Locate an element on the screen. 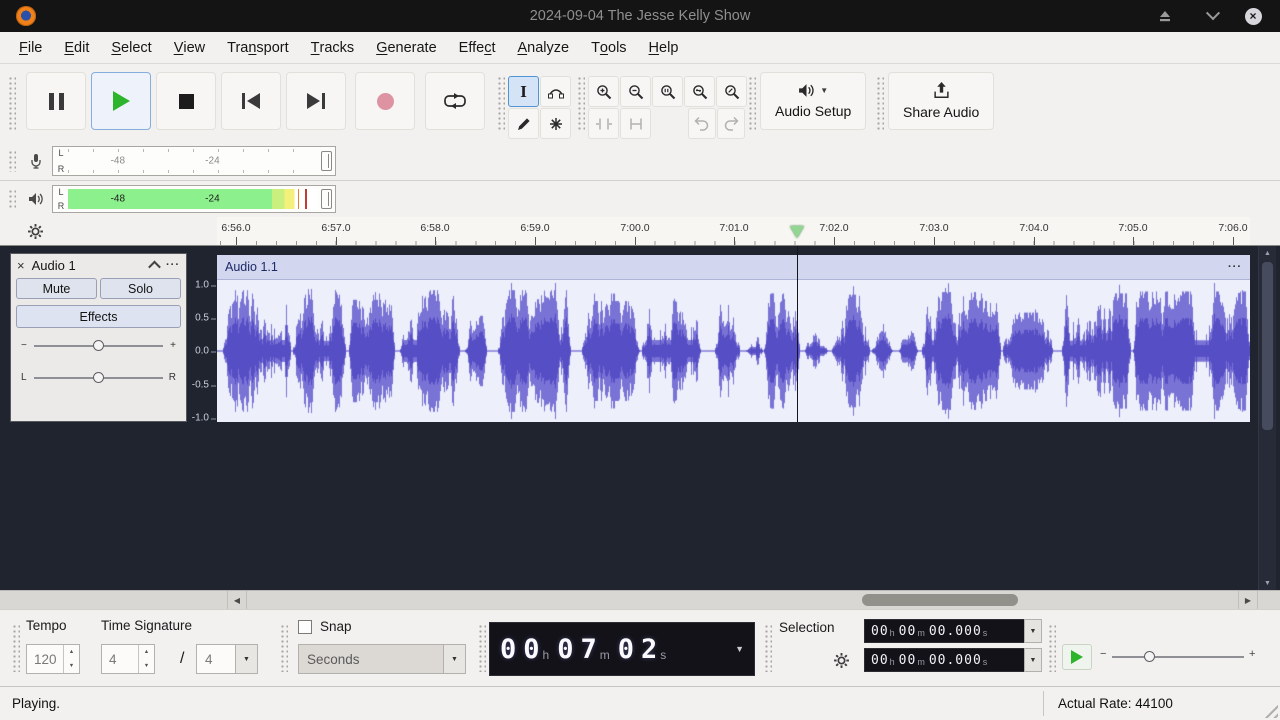 The height and width of the screenshot is (720, 1280). time-format-caret-icon: ▼ is located at coordinates (739, 649).